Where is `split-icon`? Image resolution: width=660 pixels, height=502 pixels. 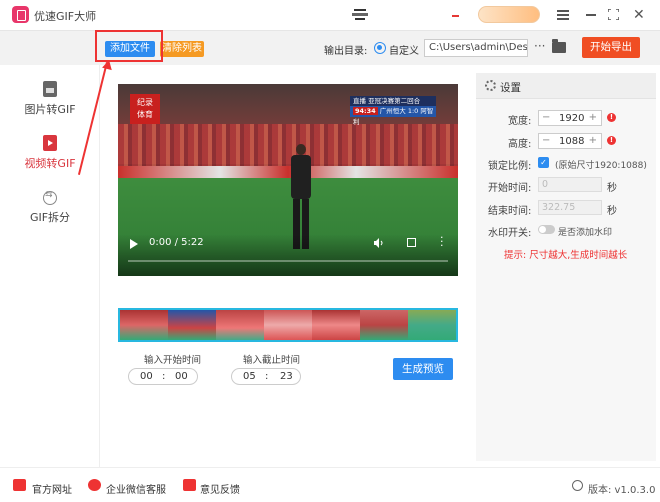
split-icon is located at coordinates (50, 197).